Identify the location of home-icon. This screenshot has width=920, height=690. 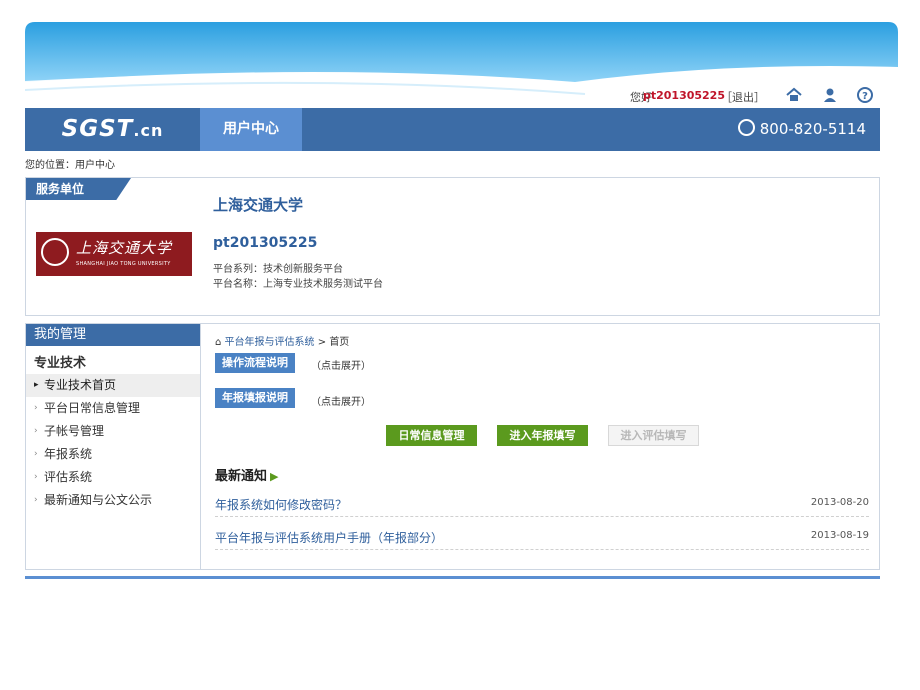
(794, 95).